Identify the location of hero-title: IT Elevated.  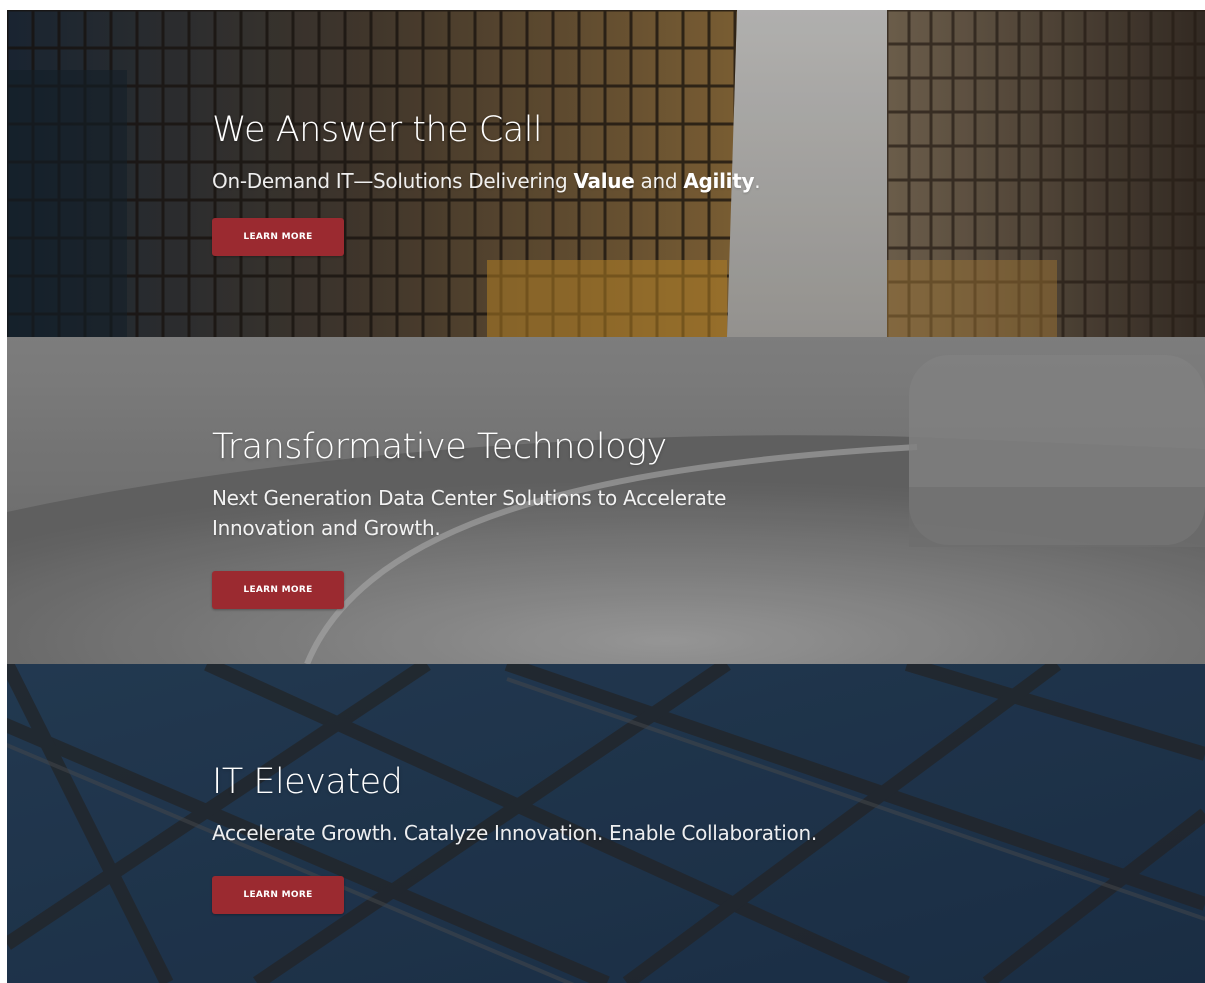
(307, 782).